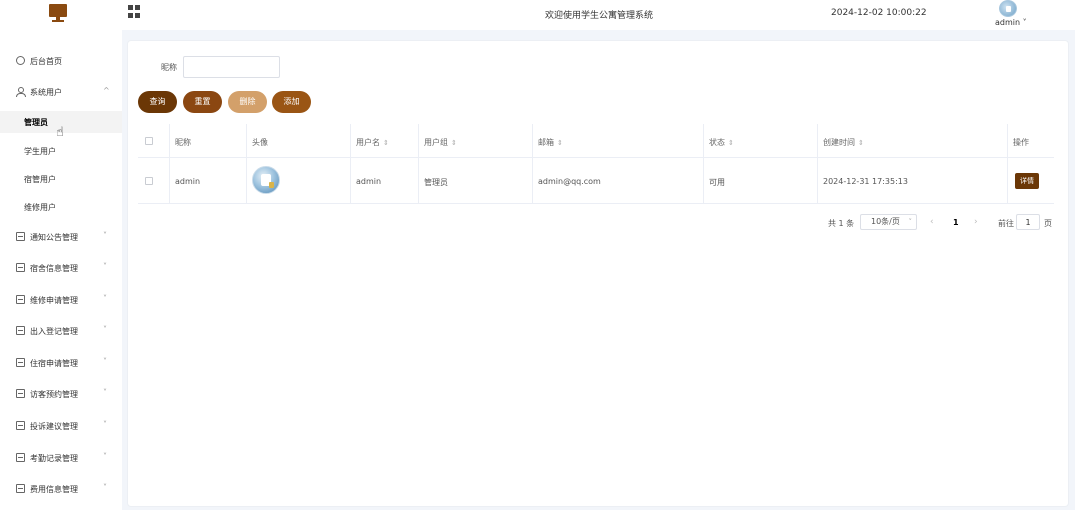  Describe the element at coordinates (291, 102) in the screenshot. I see `add-button: 添加` at that location.